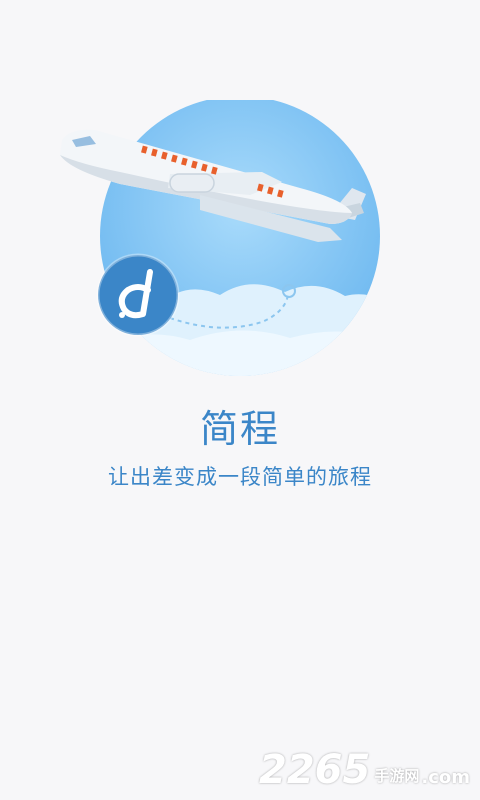 The height and width of the screenshot is (800, 480). What do you see at coordinates (138, 295) in the screenshot?
I see `jianc-logo-icon` at bounding box center [138, 295].